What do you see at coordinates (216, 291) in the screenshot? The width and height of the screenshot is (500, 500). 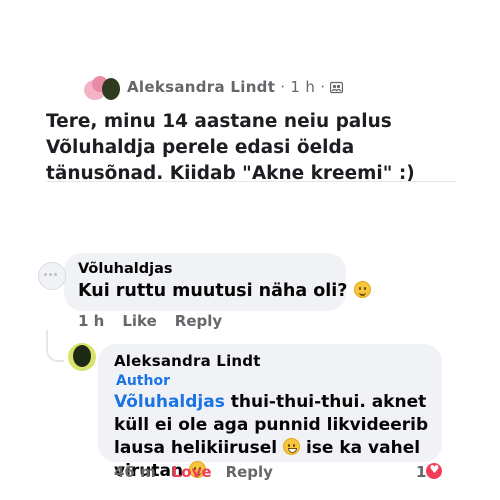 I see `comment-text-body: Kui ruttu muutusi näha oli?` at bounding box center [216, 291].